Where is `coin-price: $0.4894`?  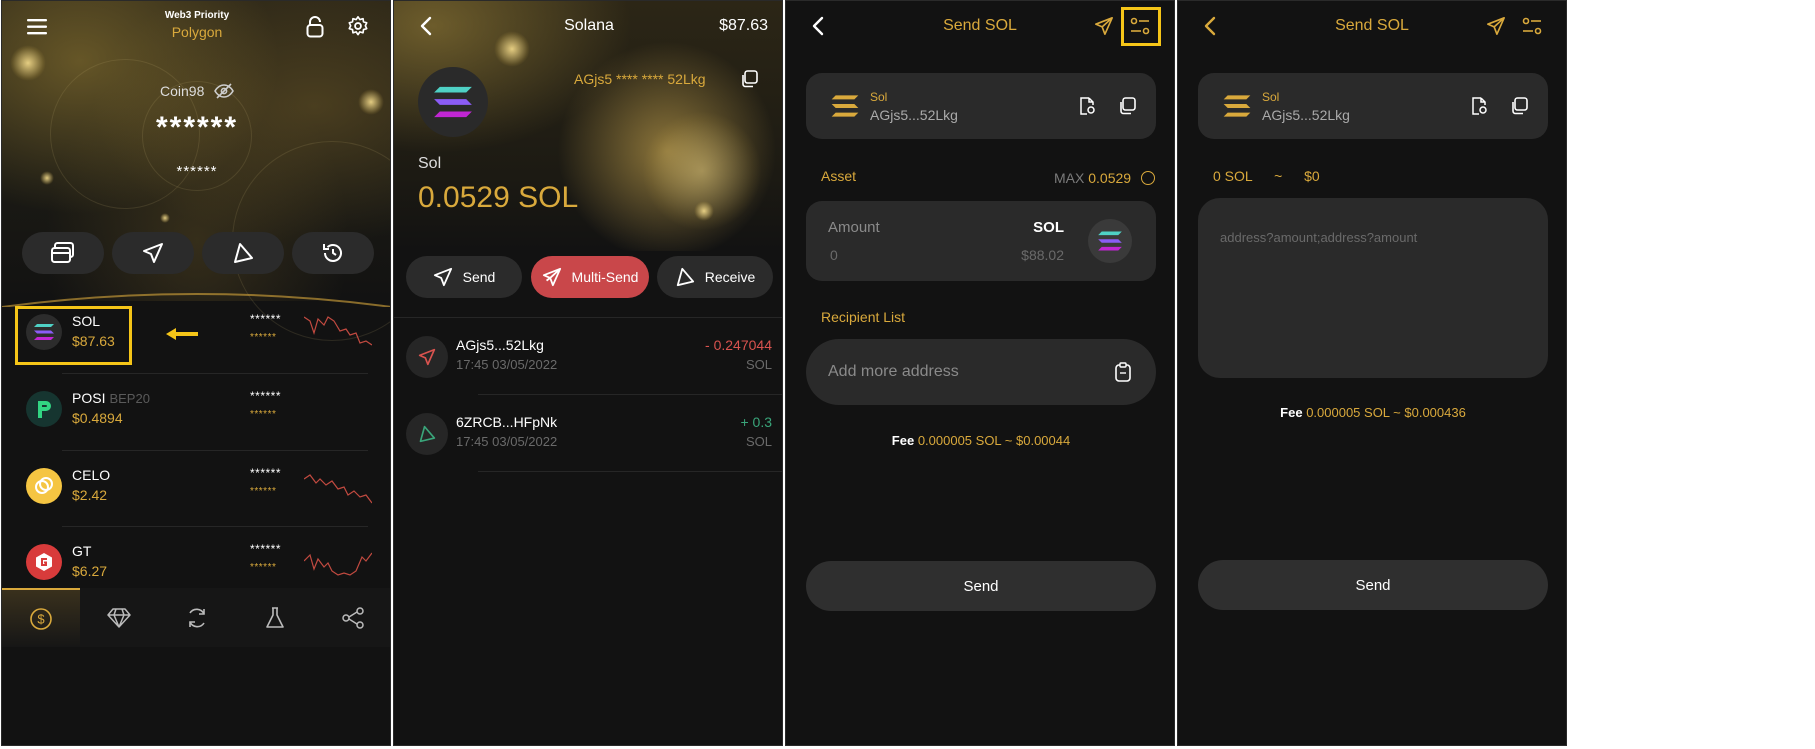 coin-price: $0.4894 is located at coordinates (97, 418).